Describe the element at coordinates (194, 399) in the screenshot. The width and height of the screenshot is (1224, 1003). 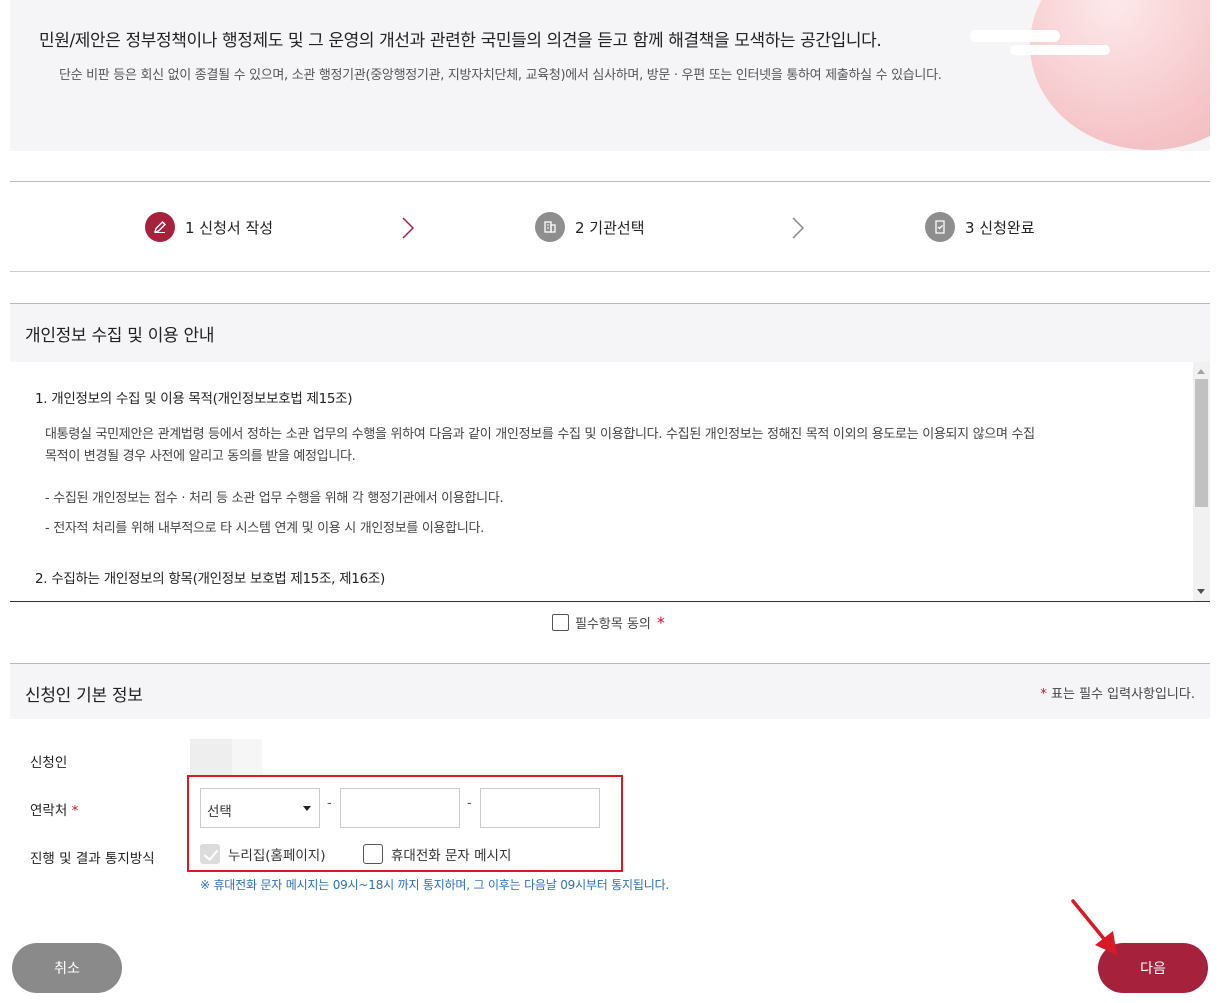
I see `privacy-item-1-heading: 1. 개인정보의 수집 및 이용 목적(개인정보보호법 제15조)` at that location.